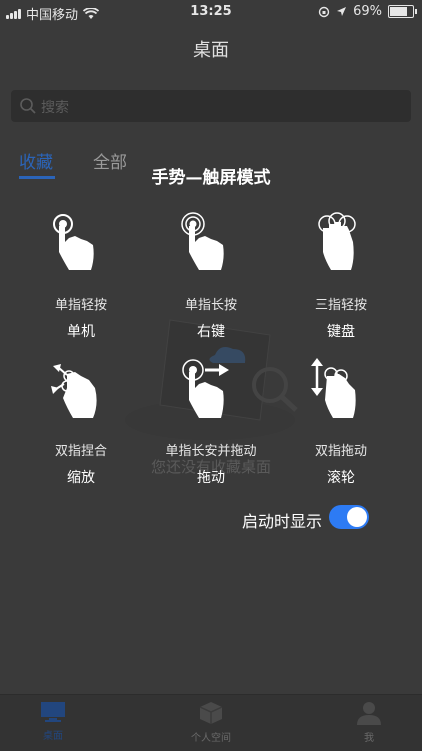 Image resolution: width=422 pixels, height=751 pixels. I want to click on tabbar-label-personal-space: 个人空间, so click(211, 738).